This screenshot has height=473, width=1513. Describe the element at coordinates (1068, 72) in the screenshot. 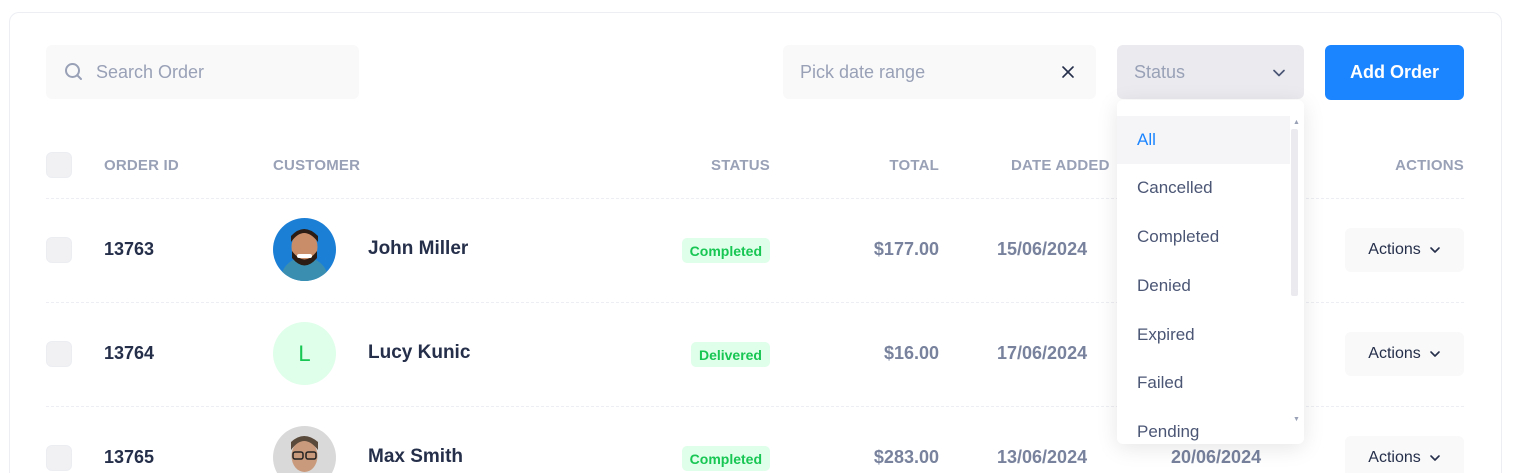

I see `close-icon` at that location.